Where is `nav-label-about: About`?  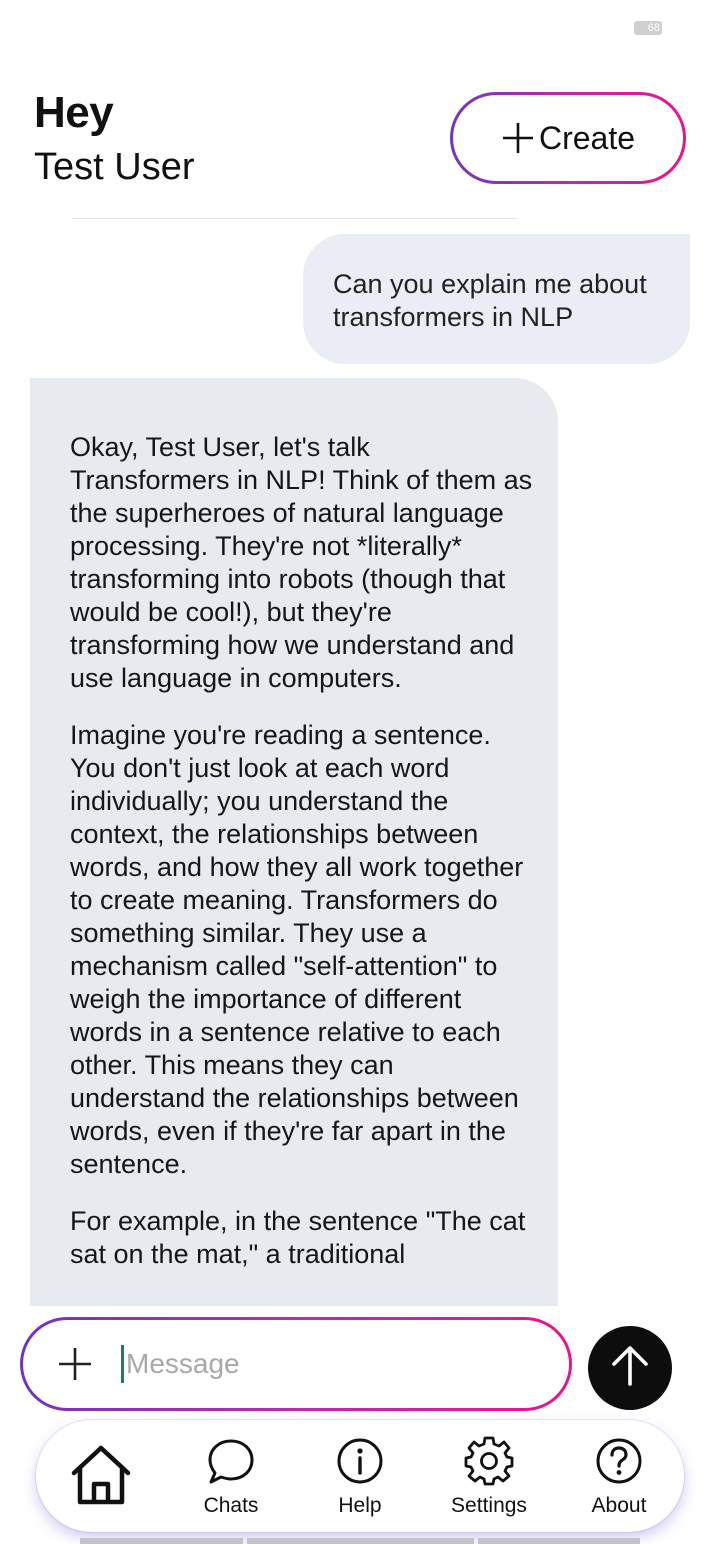
nav-label-about: About is located at coordinates (619, 1505).